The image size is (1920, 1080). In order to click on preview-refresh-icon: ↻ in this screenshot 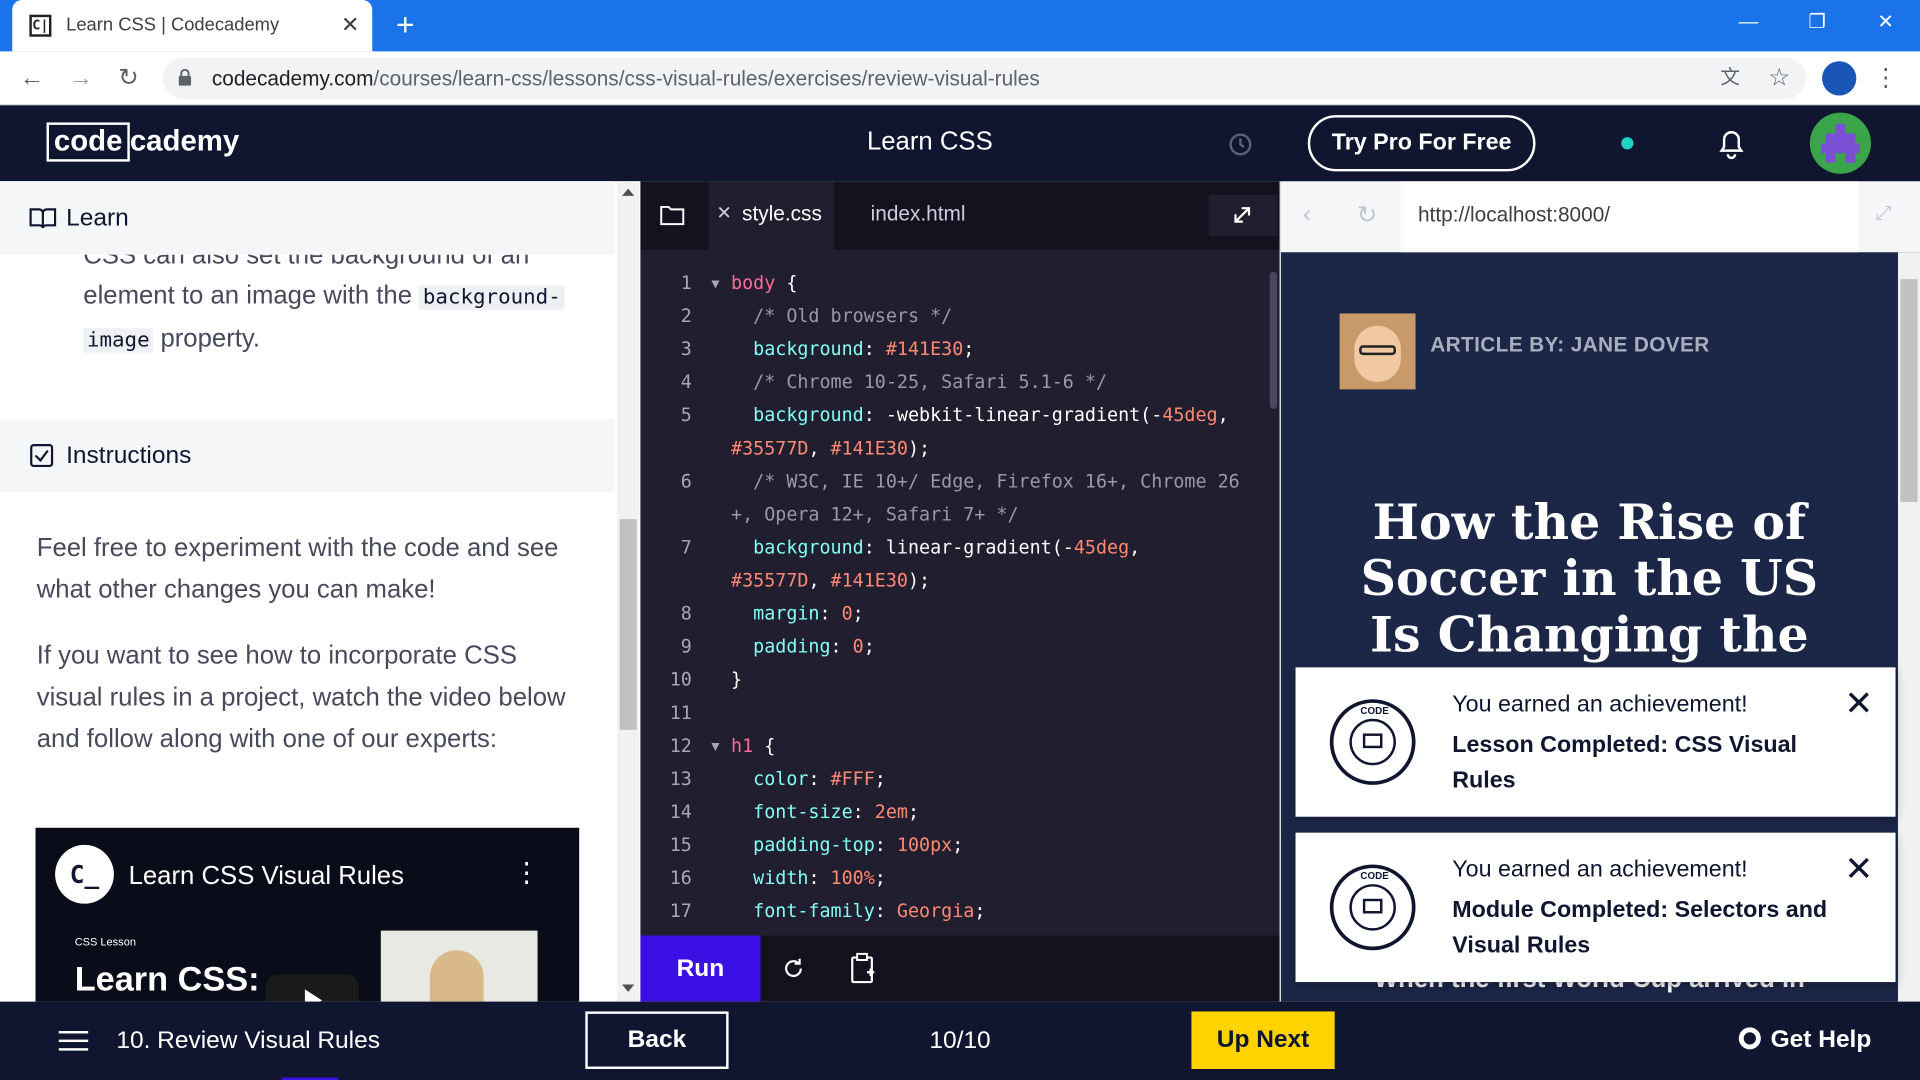, I will do `click(1367, 215)`.